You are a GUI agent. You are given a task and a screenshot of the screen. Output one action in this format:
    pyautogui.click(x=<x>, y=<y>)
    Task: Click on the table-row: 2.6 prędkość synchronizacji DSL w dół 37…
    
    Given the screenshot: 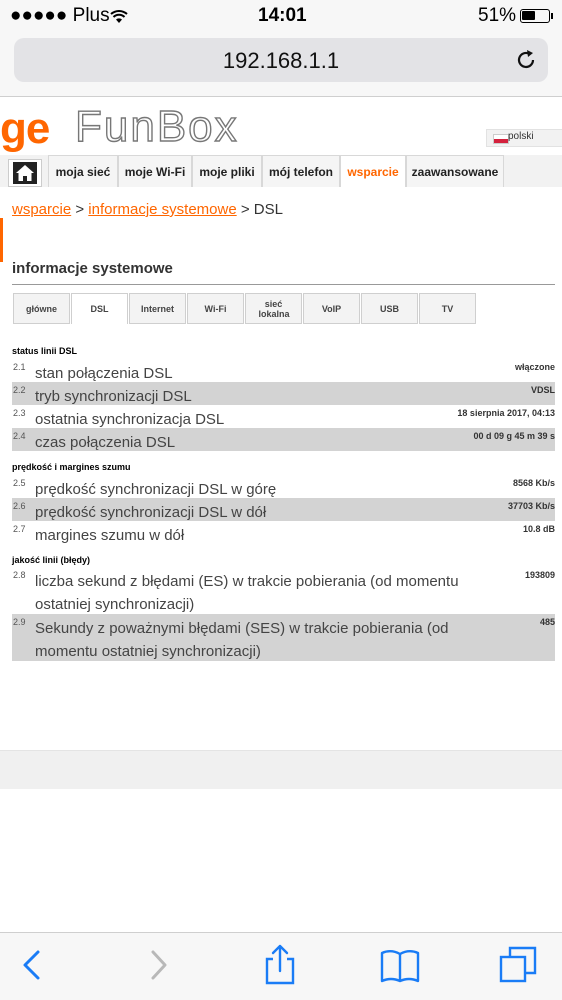 What is the action you would take?
    pyautogui.click(x=283, y=509)
    